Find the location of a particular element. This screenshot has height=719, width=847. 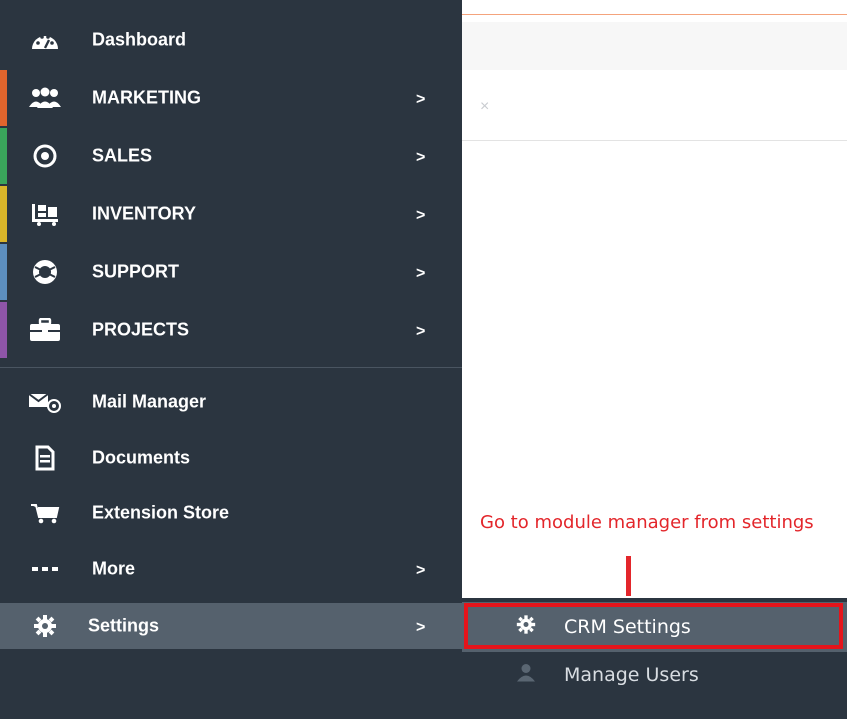

sidebar-item-more: More > is located at coordinates (231, 569).